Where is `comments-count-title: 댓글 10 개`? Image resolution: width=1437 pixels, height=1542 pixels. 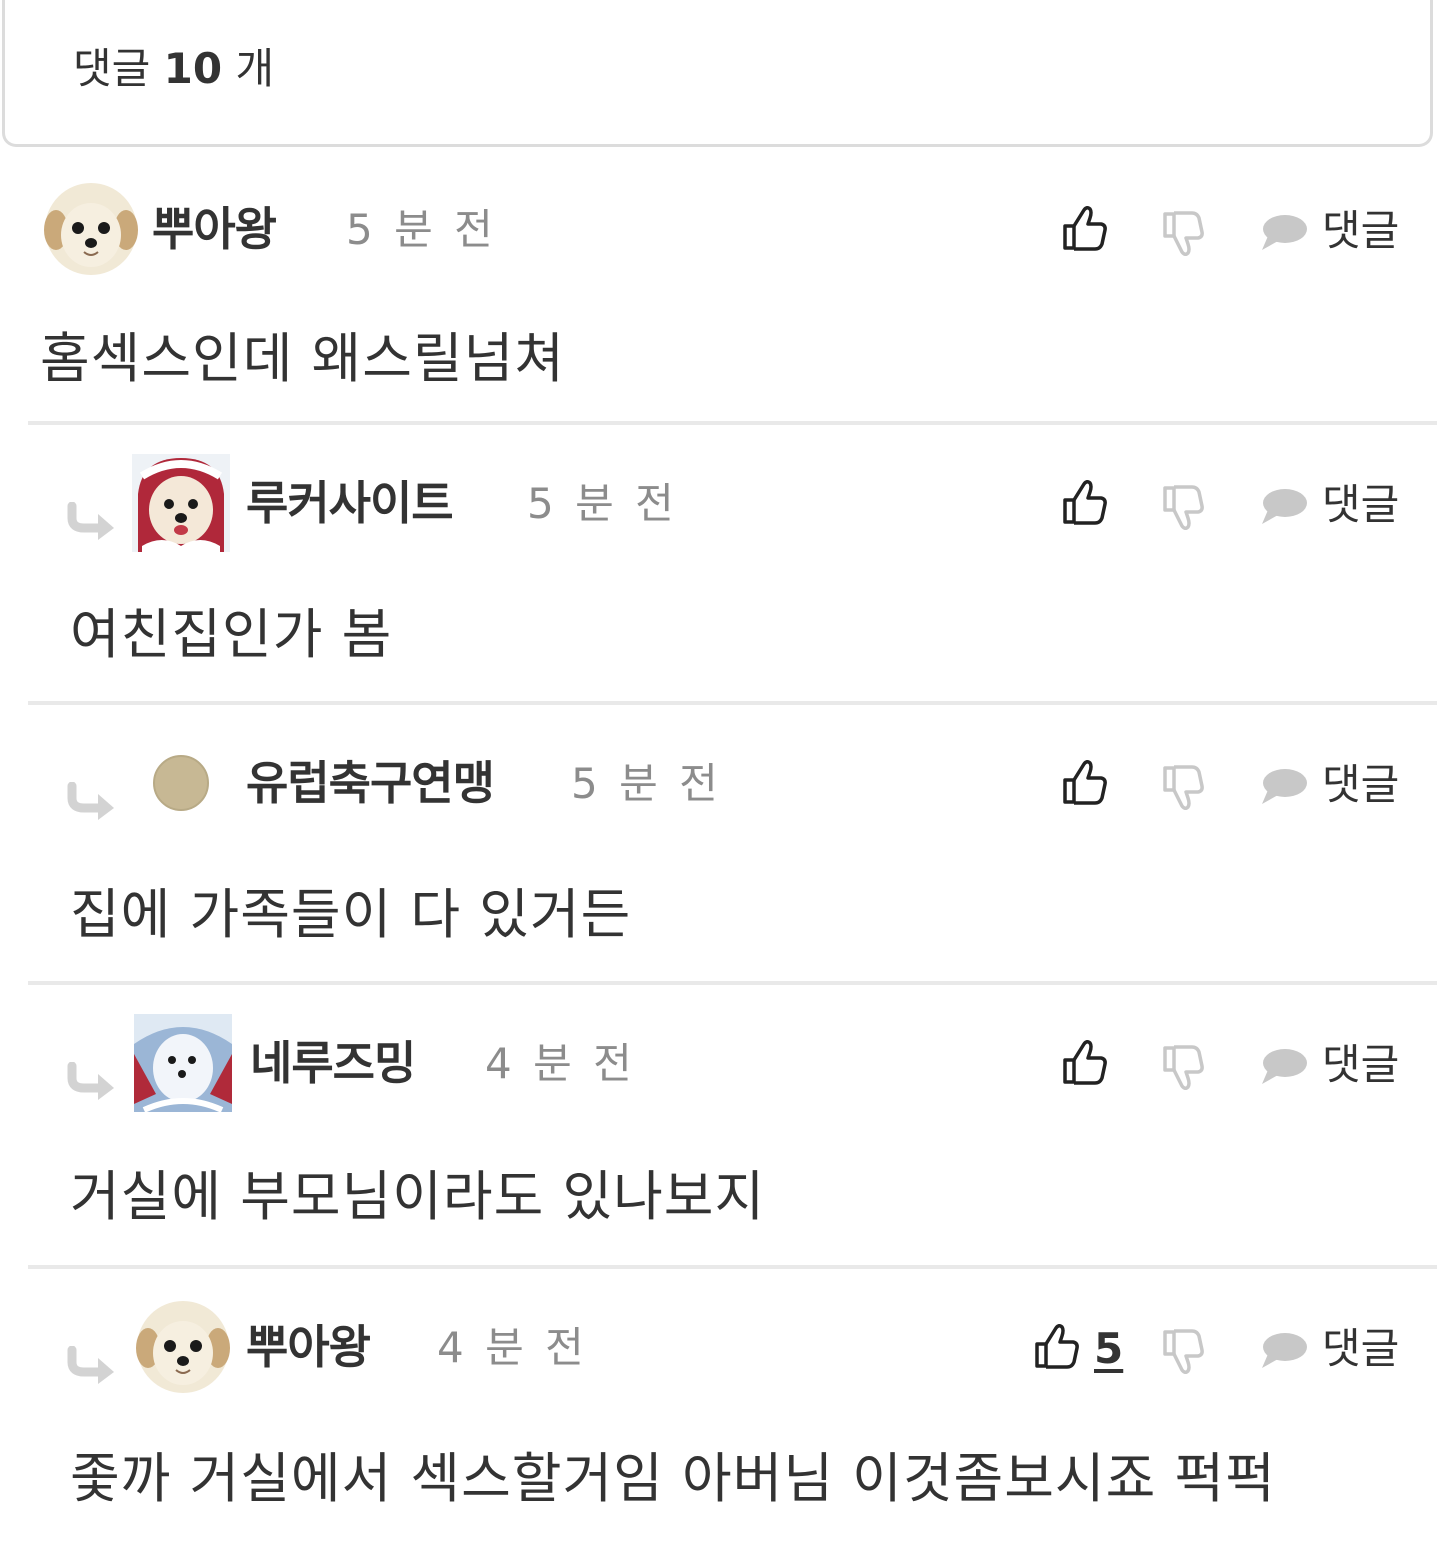 comments-count-title: 댓글 10 개 is located at coordinates (173, 69).